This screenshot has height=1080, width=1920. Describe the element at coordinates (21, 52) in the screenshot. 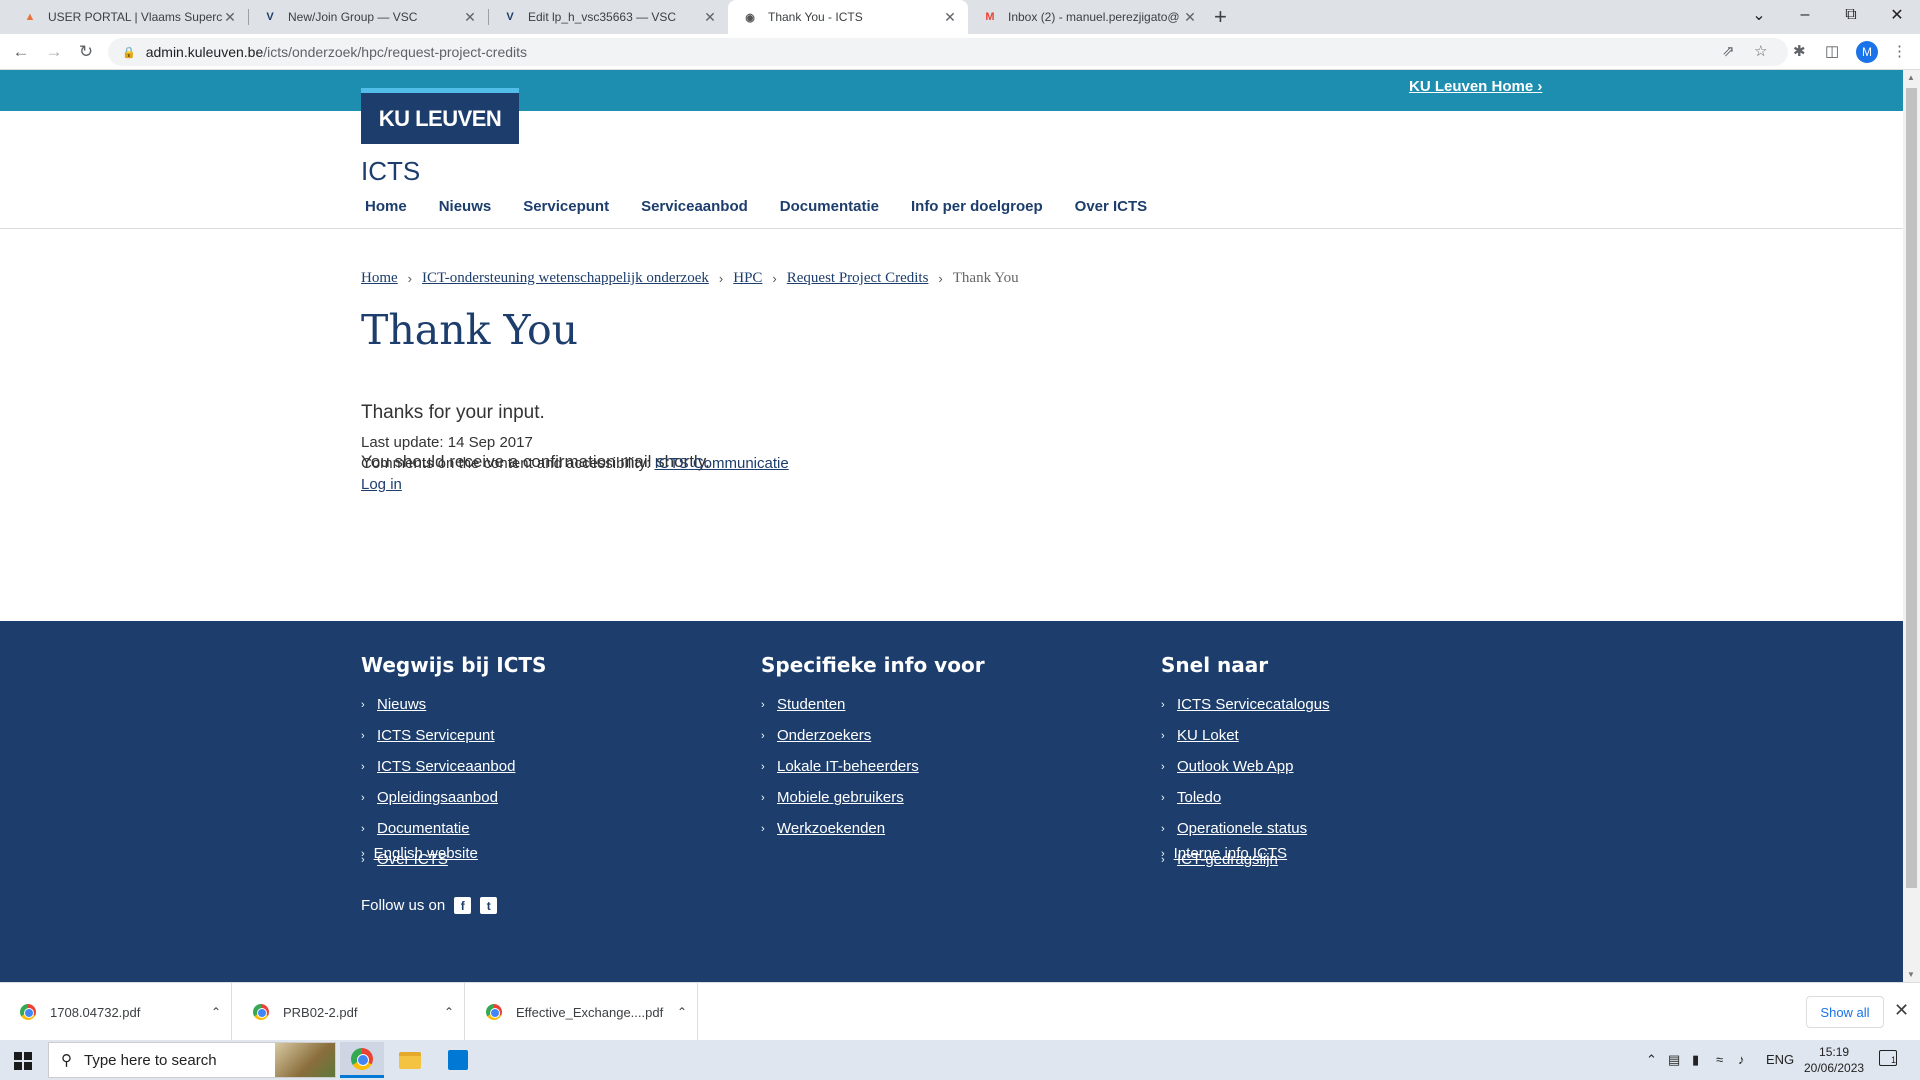

I see `back-icon: ←` at that location.